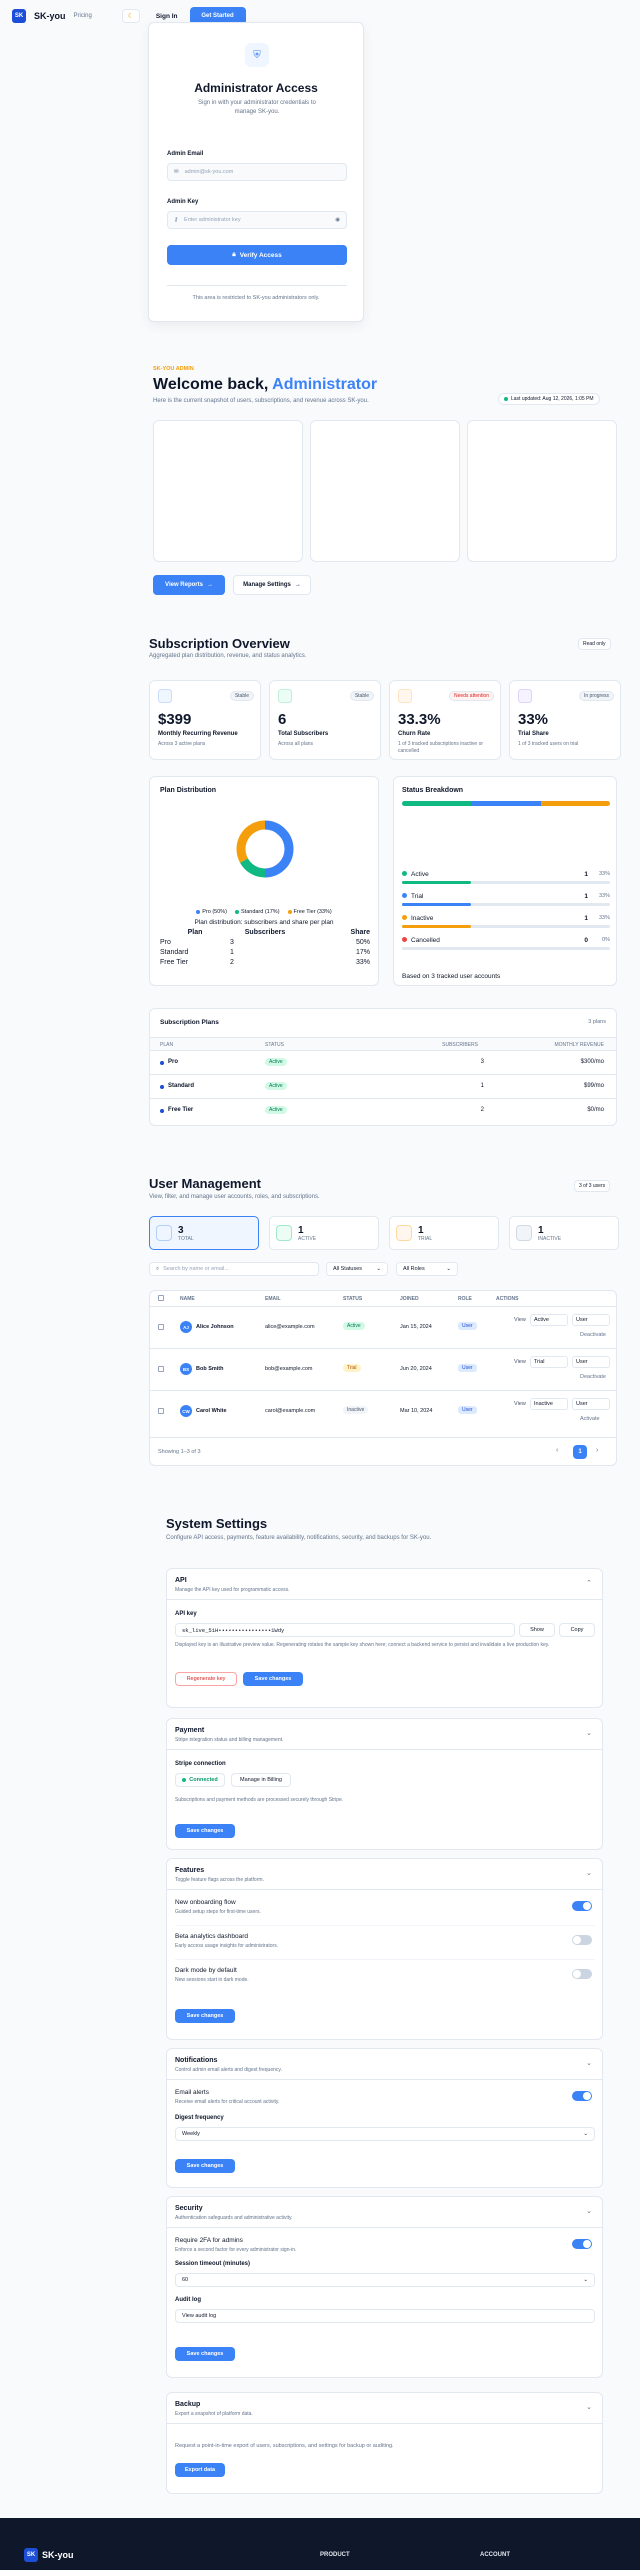  What do you see at coordinates (564, 1233) in the screenshot?
I see `stat-tile-inactive: 1 INACTIVE` at bounding box center [564, 1233].